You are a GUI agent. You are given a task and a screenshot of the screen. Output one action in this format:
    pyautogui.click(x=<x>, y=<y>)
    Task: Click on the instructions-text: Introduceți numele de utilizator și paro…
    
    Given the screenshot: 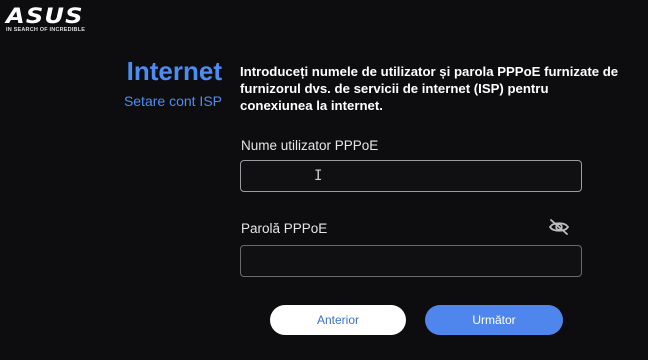 What is the action you would take?
    pyautogui.click(x=429, y=88)
    